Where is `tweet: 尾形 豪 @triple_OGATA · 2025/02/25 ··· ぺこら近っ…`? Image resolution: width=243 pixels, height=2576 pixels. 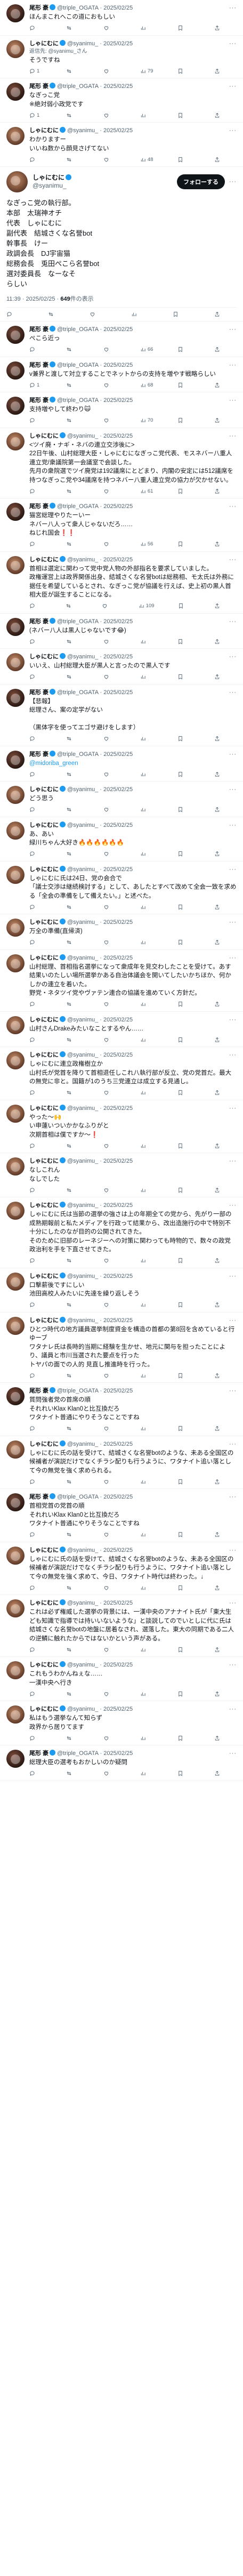
tweet: 尾形 豪 @triple_OGATA · 2025/02/25 ··· ぺこら近っ… is located at coordinates (122, 339).